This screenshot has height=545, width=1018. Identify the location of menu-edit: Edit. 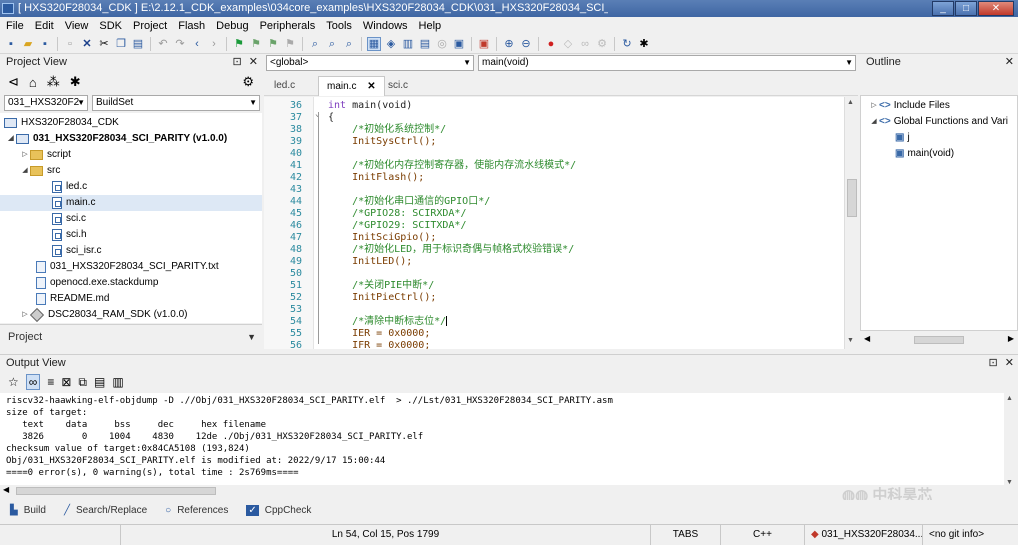
(44, 26).